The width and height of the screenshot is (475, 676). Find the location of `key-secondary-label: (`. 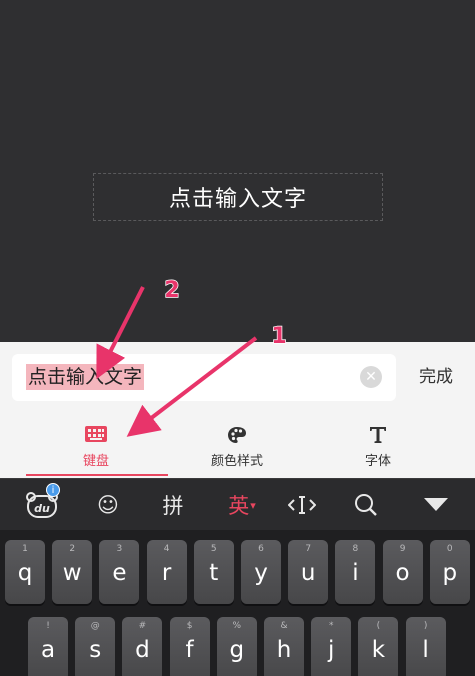

key-secondary-label: ( is located at coordinates (378, 626).